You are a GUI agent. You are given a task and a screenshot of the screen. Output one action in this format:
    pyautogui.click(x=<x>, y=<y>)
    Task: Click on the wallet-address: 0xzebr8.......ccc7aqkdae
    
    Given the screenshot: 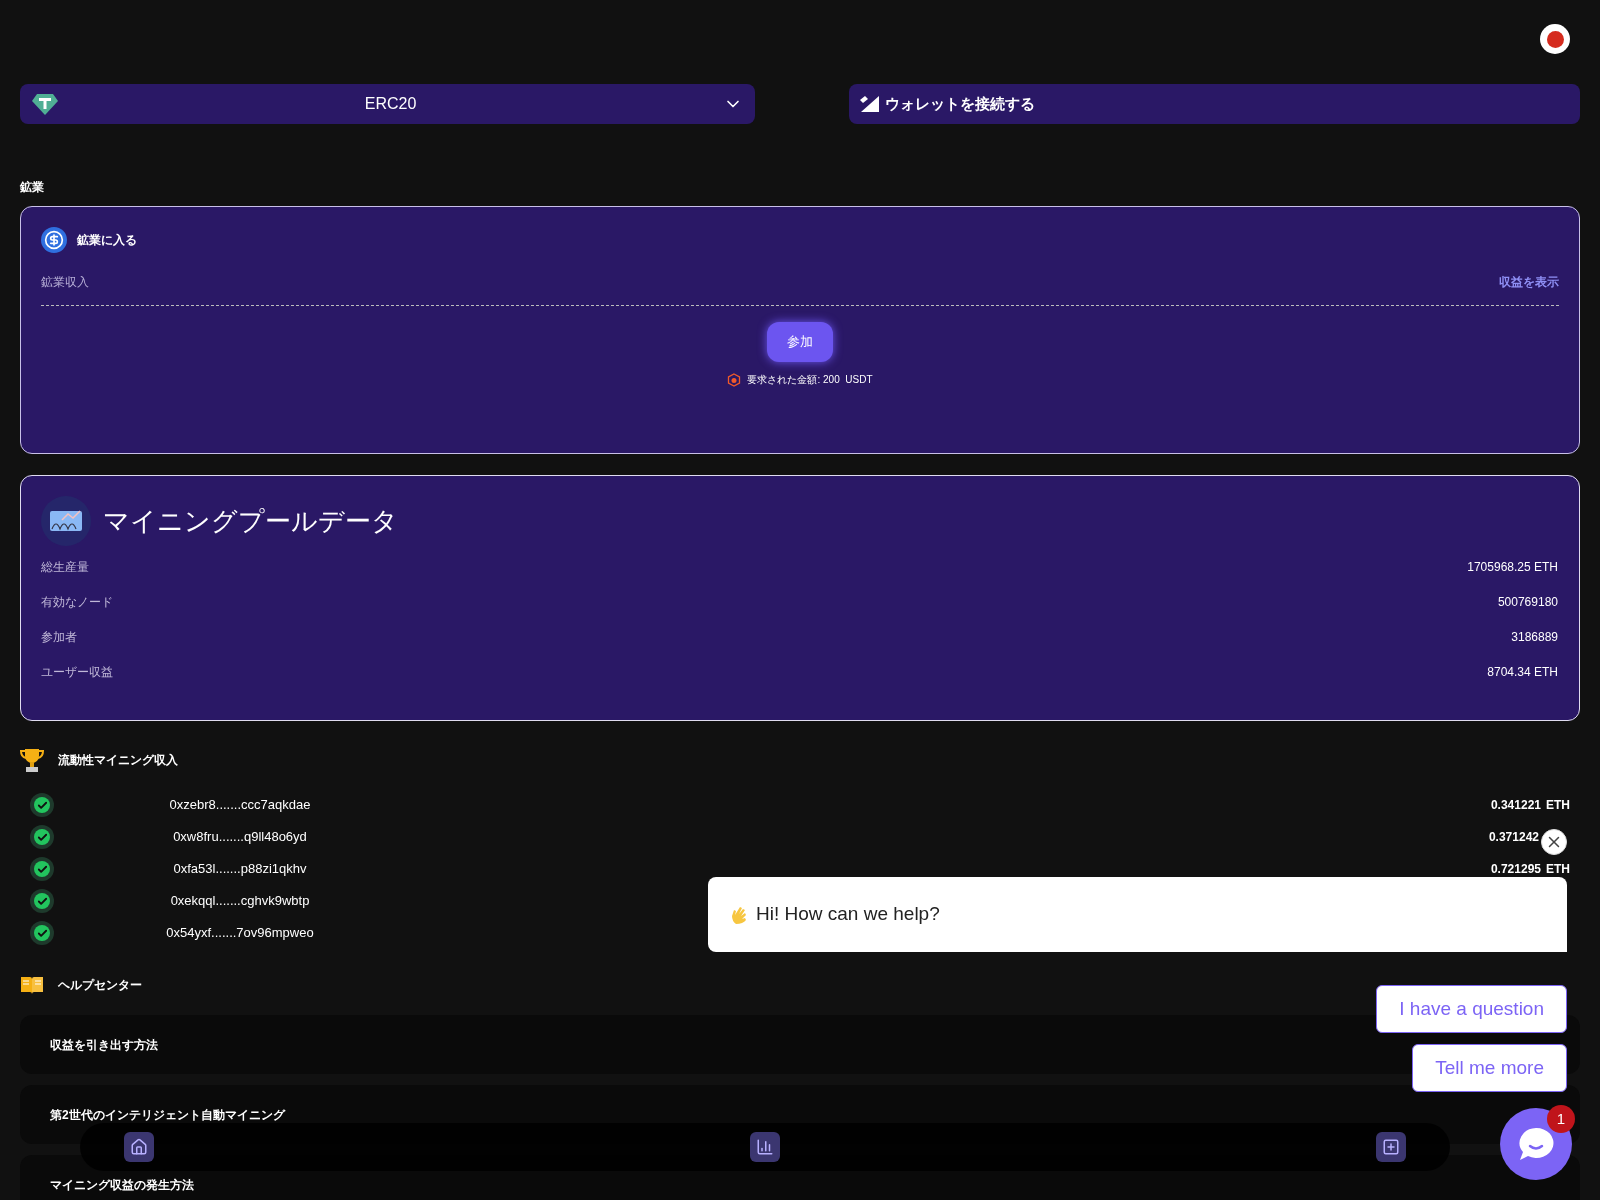 What is the action you would take?
    pyautogui.click(x=240, y=805)
    